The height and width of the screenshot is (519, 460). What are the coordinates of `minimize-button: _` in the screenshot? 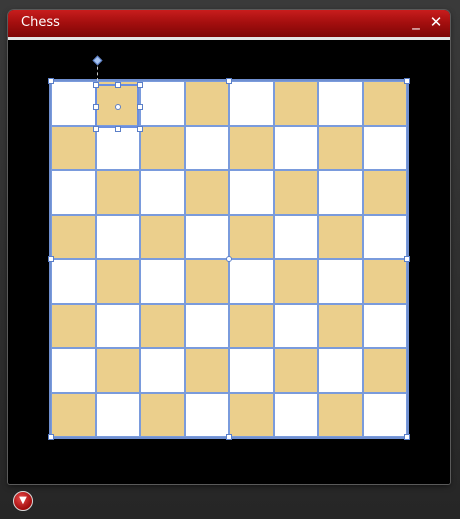 It's located at (416, 21).